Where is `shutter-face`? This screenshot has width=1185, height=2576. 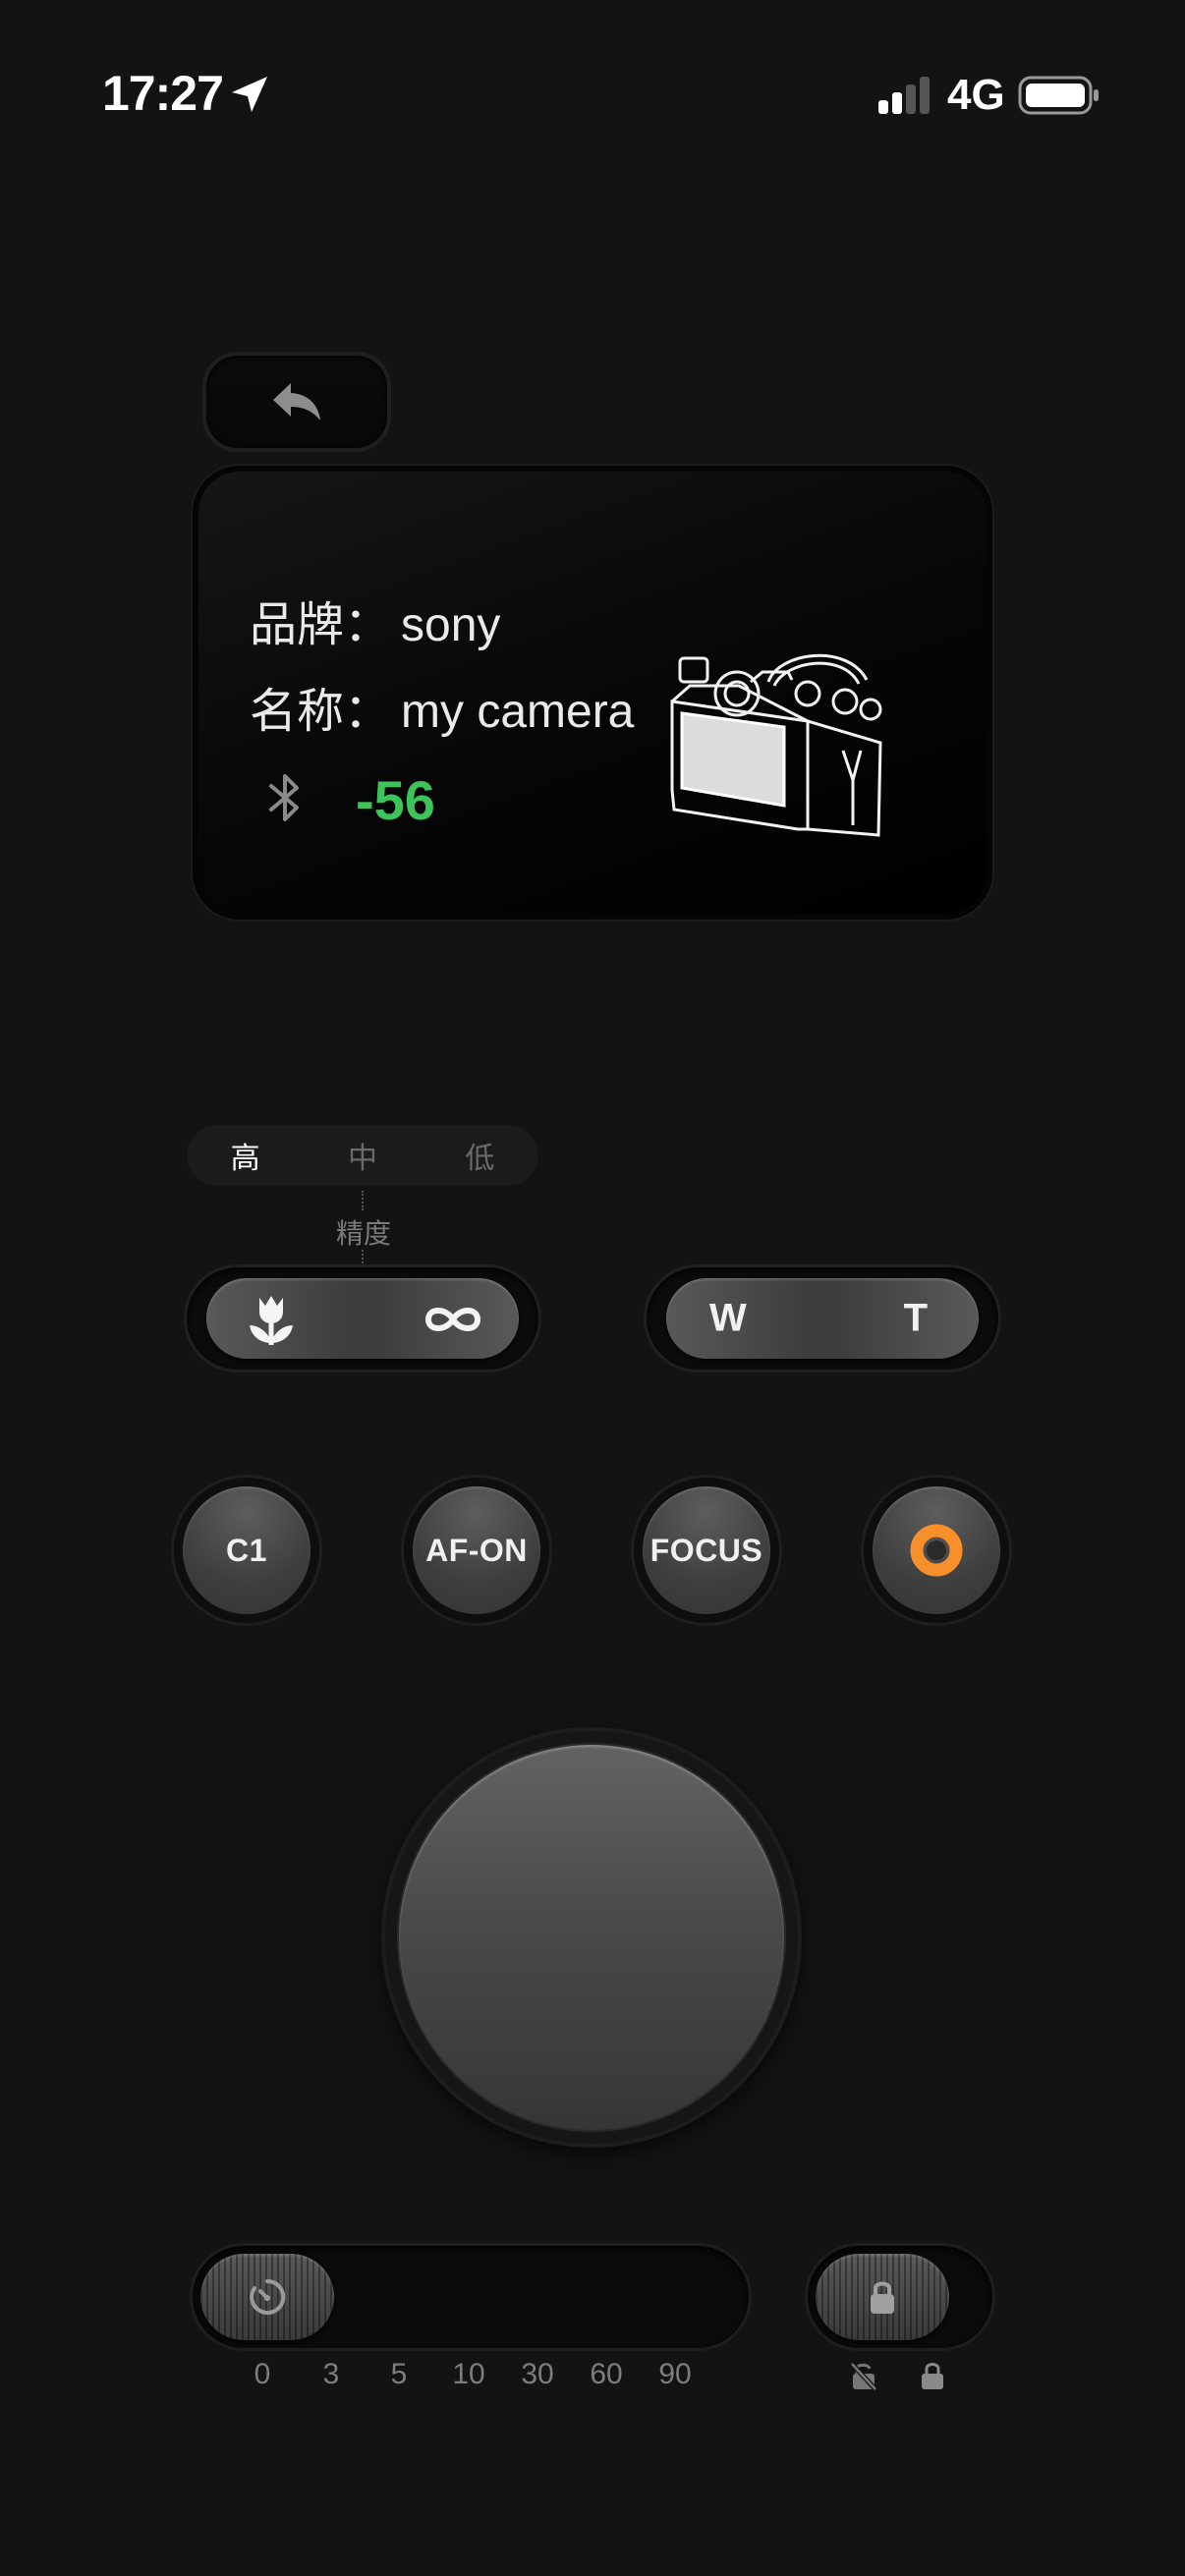 shutter-face is located at coordinates (592, 1937).